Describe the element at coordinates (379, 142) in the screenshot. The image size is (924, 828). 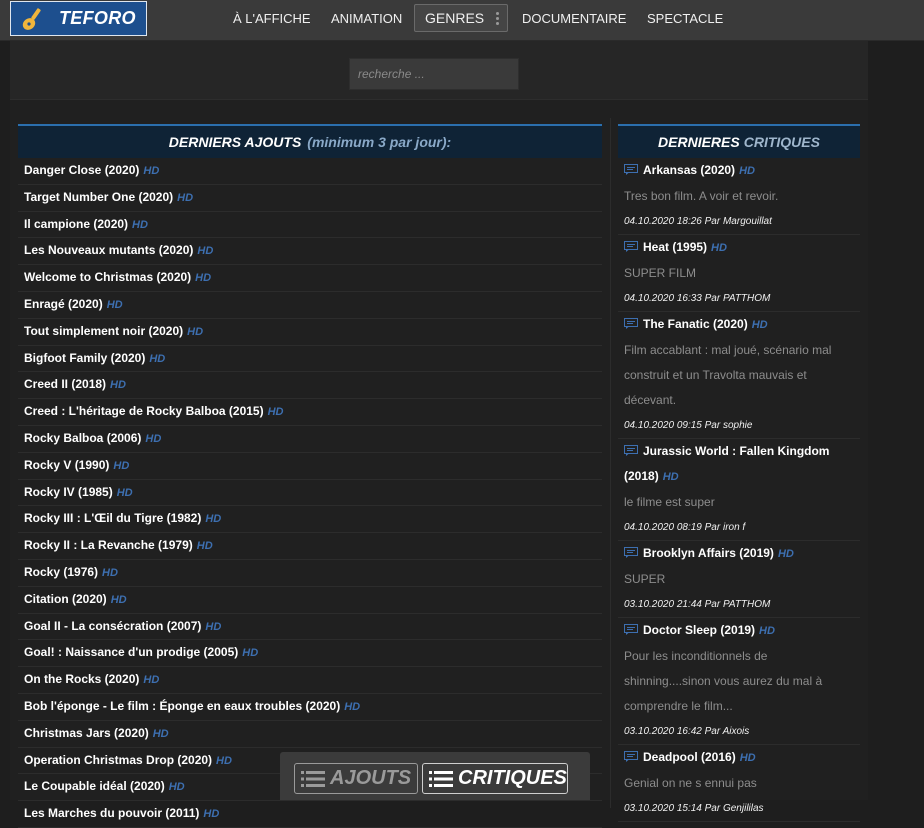
I see `latest-additions-subtitle: (minimum 3 par jour):` at that location.